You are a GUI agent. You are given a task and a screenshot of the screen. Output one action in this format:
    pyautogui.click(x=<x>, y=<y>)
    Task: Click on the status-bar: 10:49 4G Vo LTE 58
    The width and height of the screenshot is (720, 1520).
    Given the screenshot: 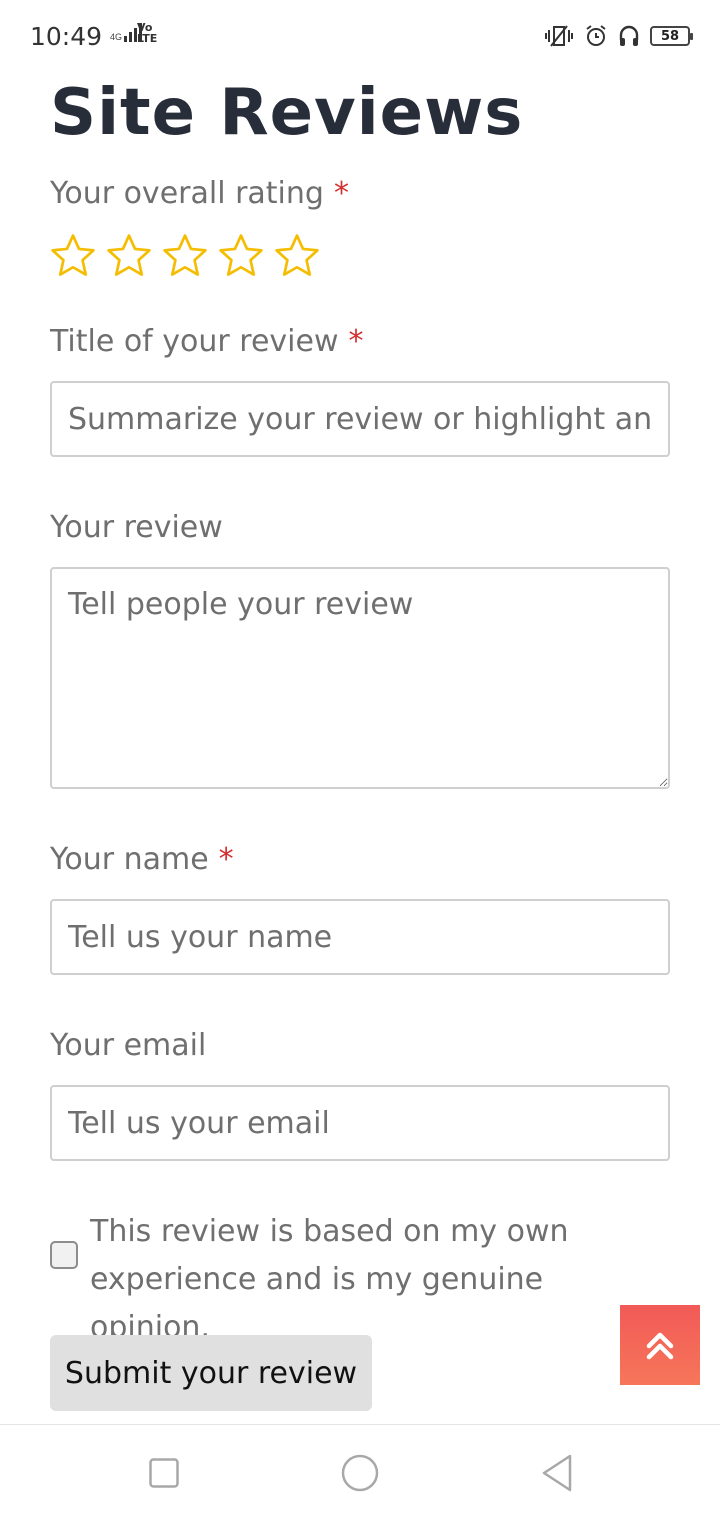 What is the action you would take?
    pyautogui.click(x=360, y=36)
    